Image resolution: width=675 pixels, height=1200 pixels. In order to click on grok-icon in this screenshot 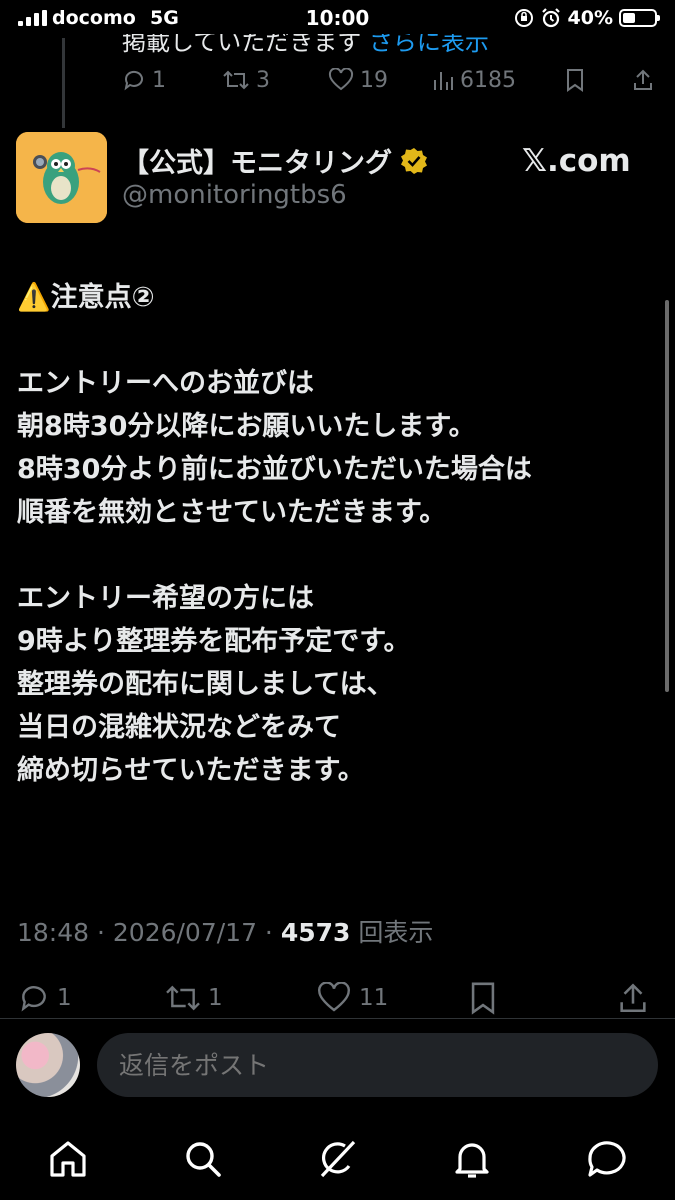, I will do `click(338, 1159)`.